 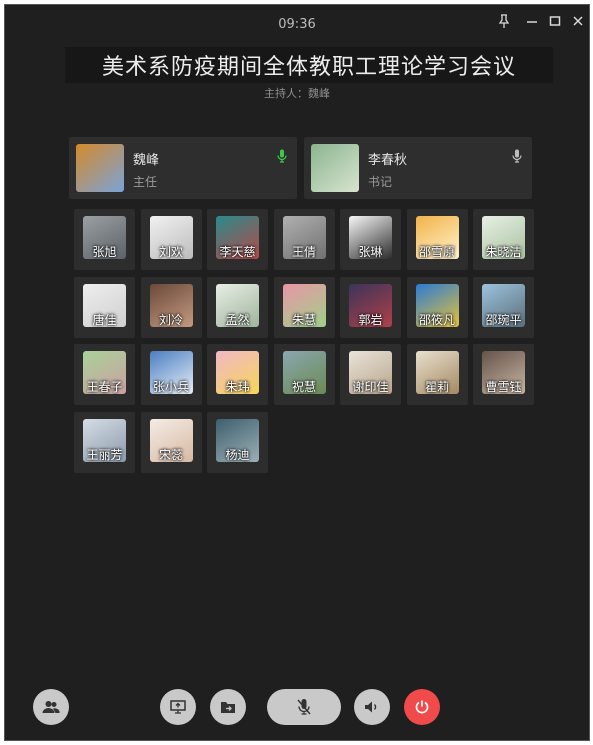 I want to click on pin-icon, so click(x=504, y=21).